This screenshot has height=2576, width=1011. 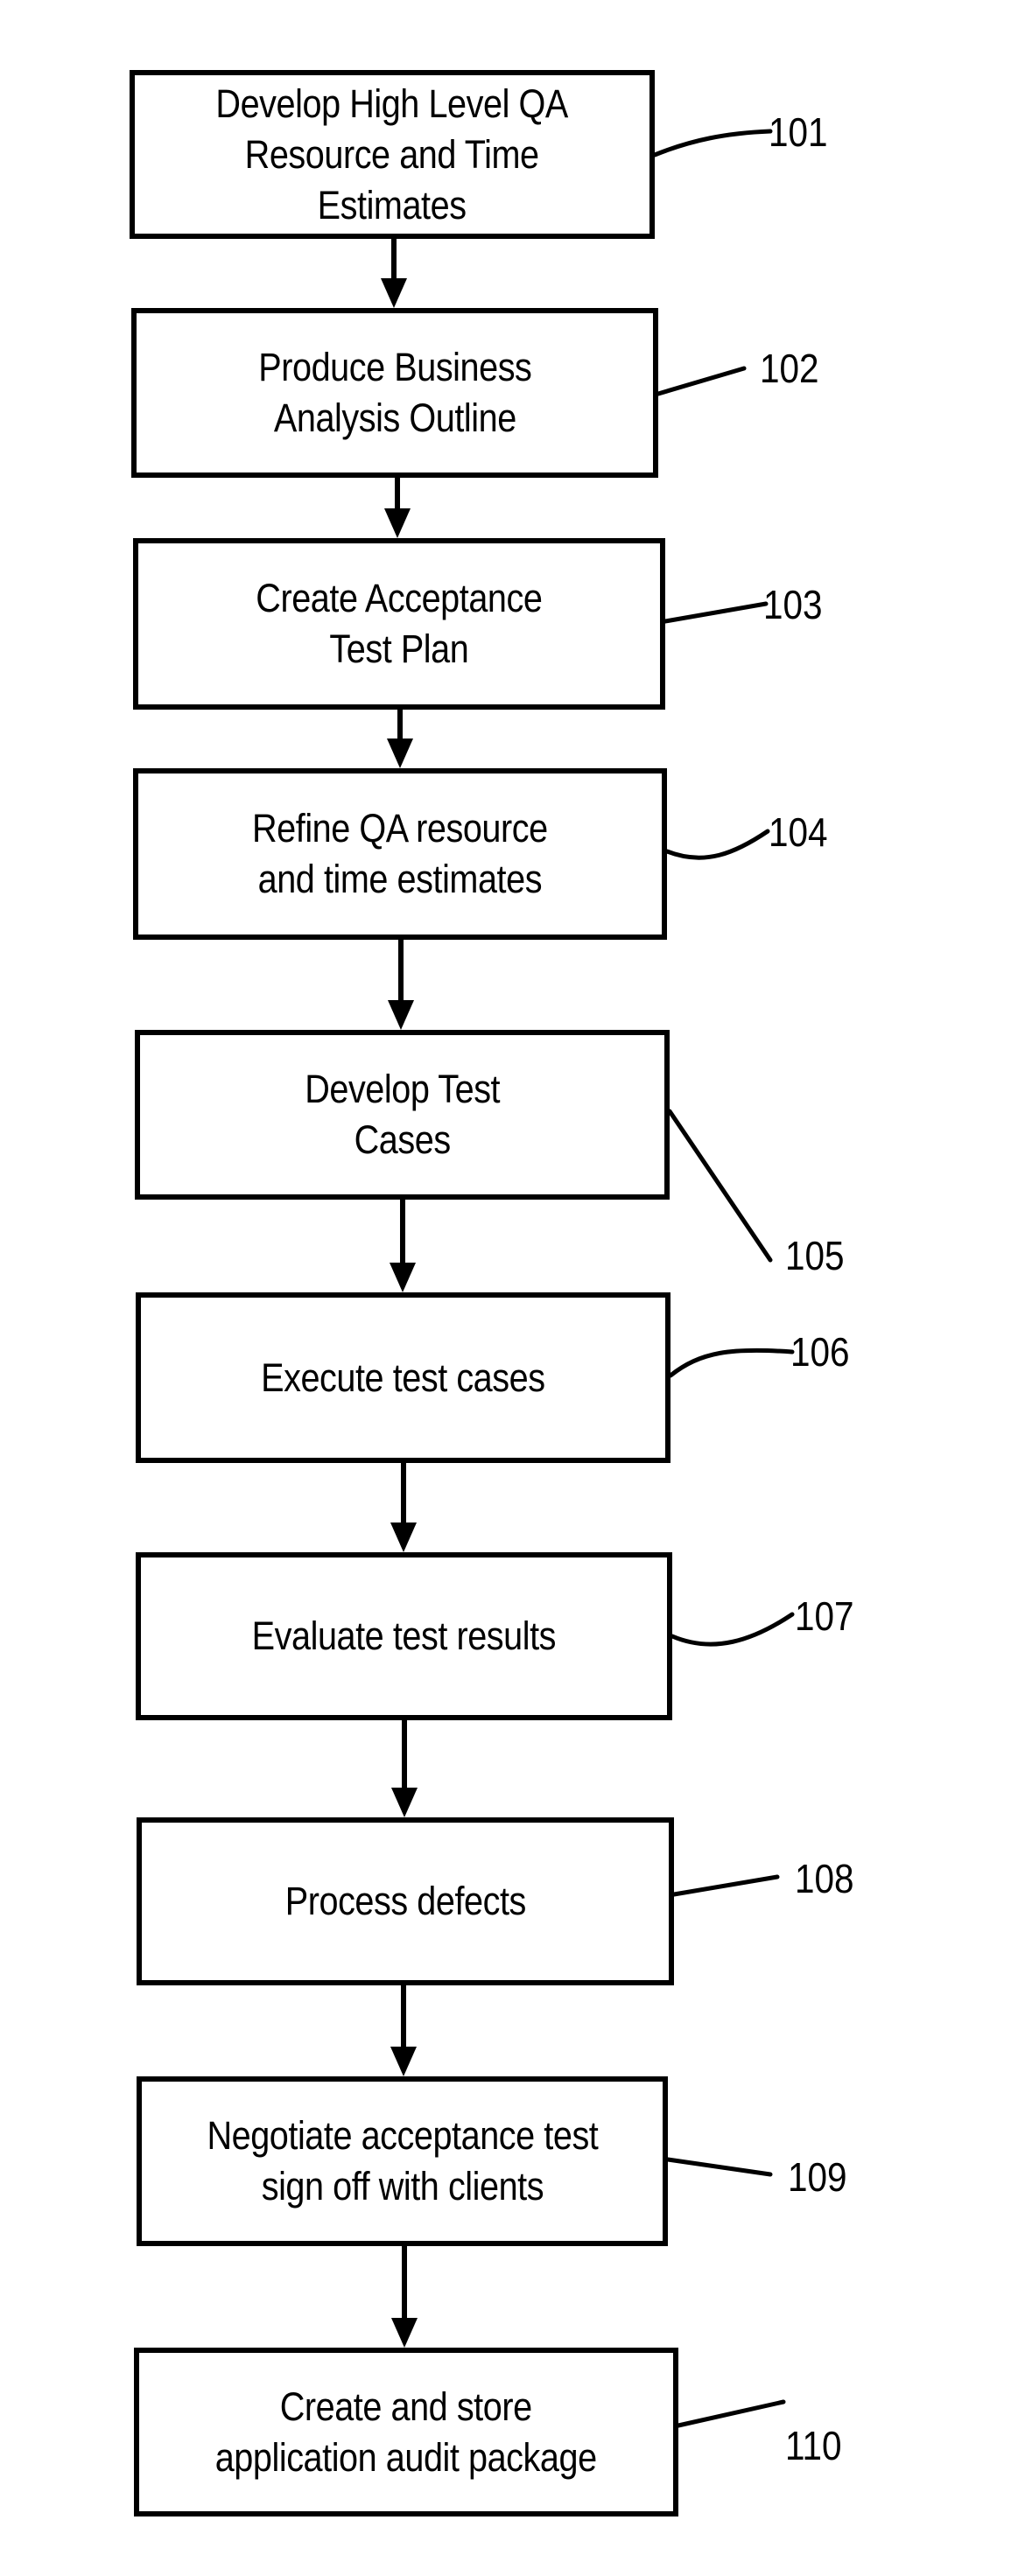 What do you see at coordinates (793, 604) in the screenshot?
I see `ref-label-103: 103` at bounding box center [793, 604].